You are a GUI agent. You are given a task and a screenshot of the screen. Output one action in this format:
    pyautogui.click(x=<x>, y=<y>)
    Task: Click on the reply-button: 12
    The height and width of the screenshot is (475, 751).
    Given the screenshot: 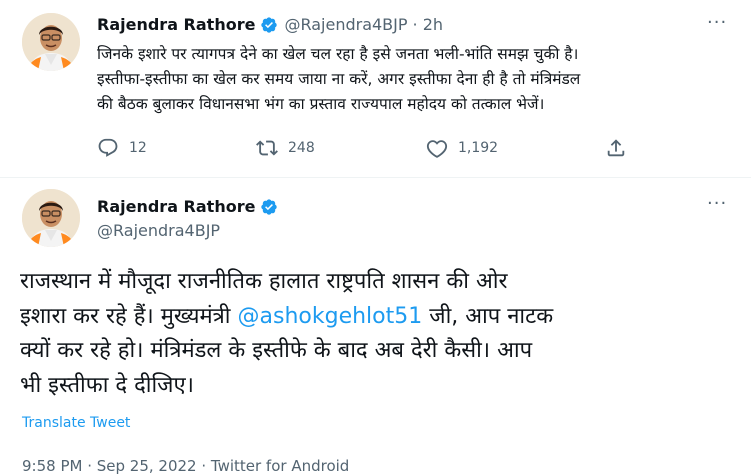 What is the action you would take?
    pyautogui.click(x=122, y=148)
    